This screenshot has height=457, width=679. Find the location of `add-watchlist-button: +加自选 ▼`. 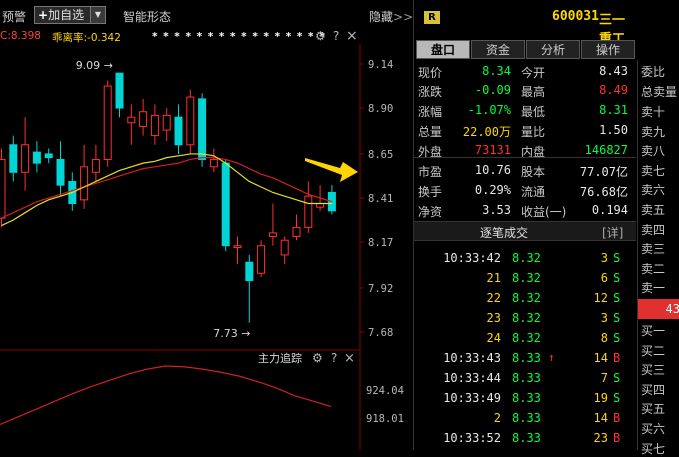

add-watchlist-button: +加自选 ▼ is located at coordinates (70, 15).